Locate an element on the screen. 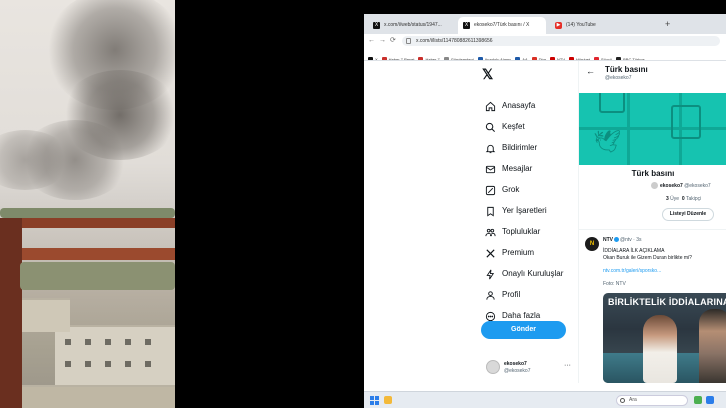 This screenshot has height=408, width=726. more-icon: ··· is located at coordinates (567, 365).